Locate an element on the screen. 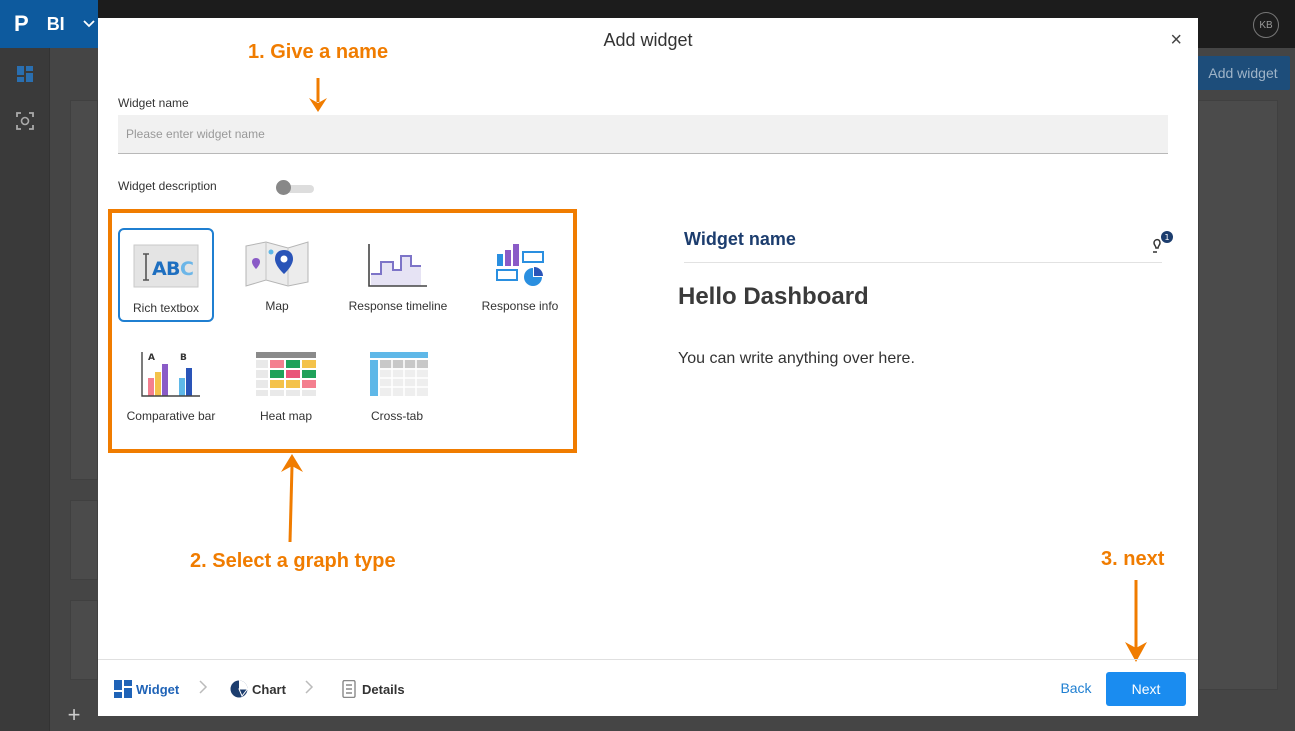 This screenshot has height=731, width=1295. badge-count: 1 is located at coordinates (1166, 237).